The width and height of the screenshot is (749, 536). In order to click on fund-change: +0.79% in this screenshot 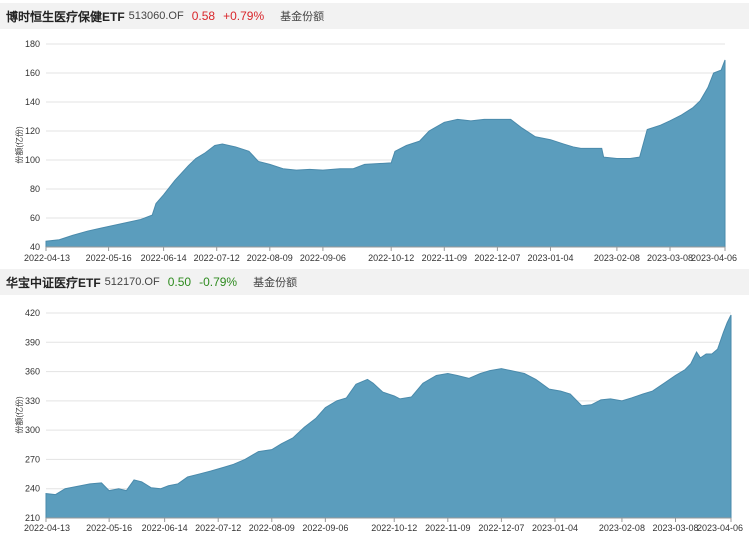, I will do `click(244, 16)`.